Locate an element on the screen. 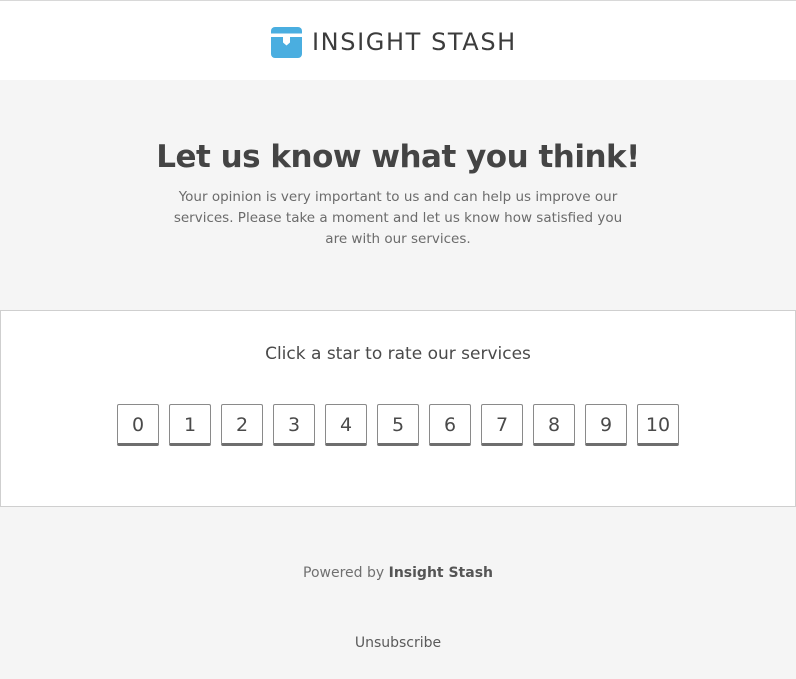  unsubscribe-row: Unsubscribe is located at coordinates (398, 643).